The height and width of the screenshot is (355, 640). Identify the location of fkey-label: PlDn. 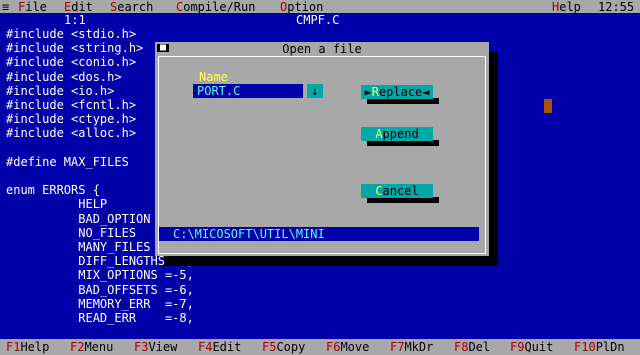
(610, 347).